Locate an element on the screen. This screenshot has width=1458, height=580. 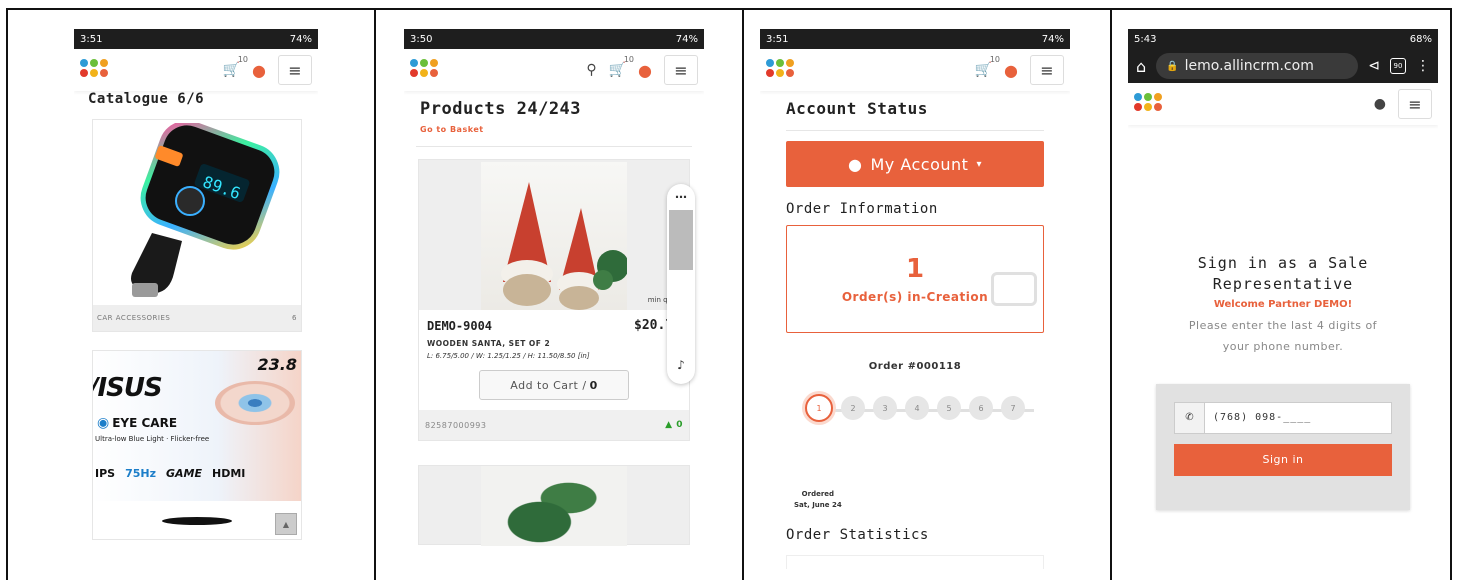
step-2: 2 is located at coordinates (853, 408).